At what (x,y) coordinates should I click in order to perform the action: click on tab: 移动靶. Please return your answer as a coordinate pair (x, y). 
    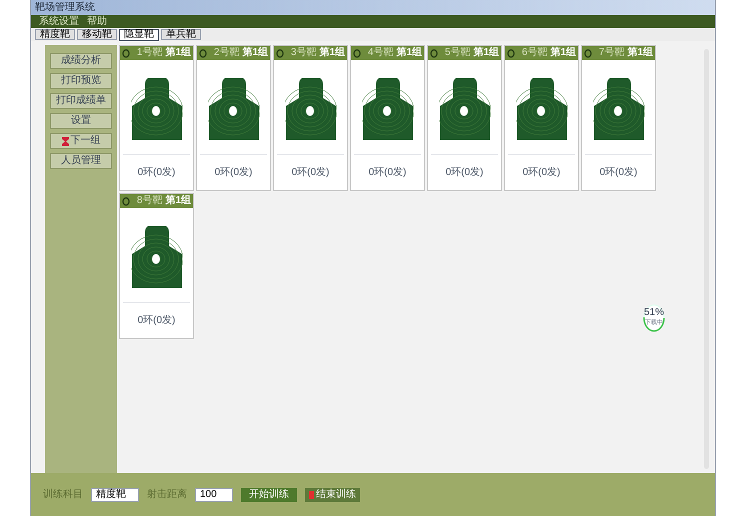
    Looking at the image, I should click on (97, 34).